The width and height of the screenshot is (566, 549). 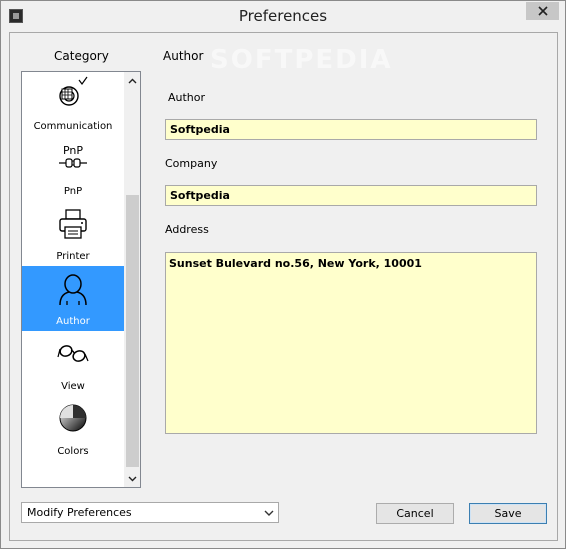 I want to click on pnp-icon: PnP, so click(x=73, y=156).